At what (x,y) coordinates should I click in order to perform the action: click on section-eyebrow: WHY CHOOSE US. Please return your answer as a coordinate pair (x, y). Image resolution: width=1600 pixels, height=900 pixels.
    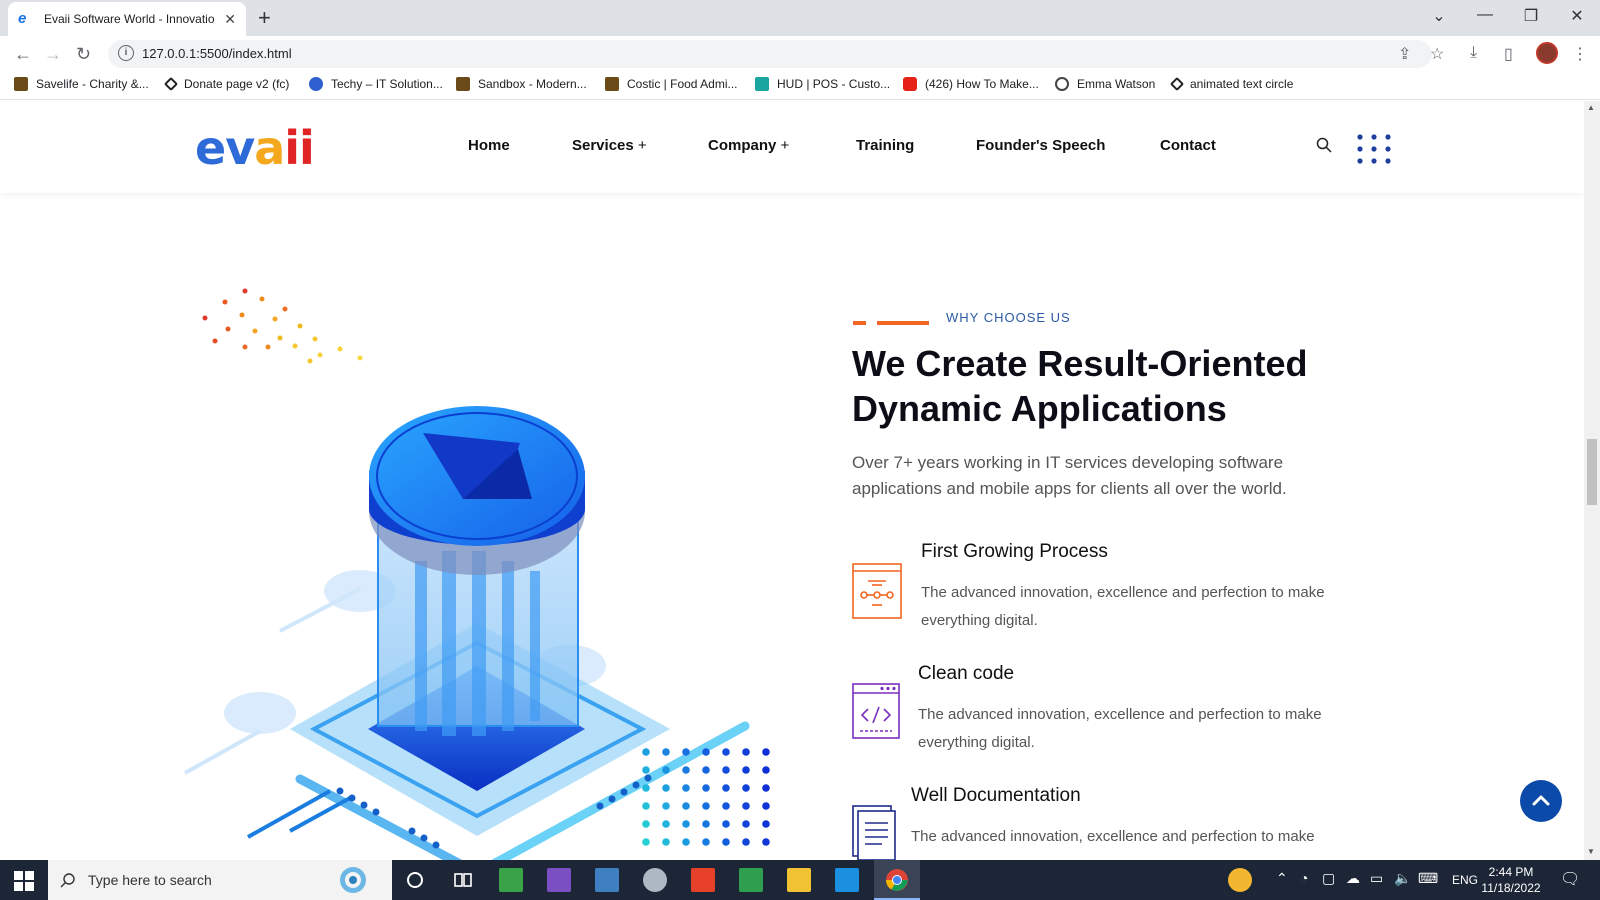
    Looking at the image, I should click on (1008, 317).